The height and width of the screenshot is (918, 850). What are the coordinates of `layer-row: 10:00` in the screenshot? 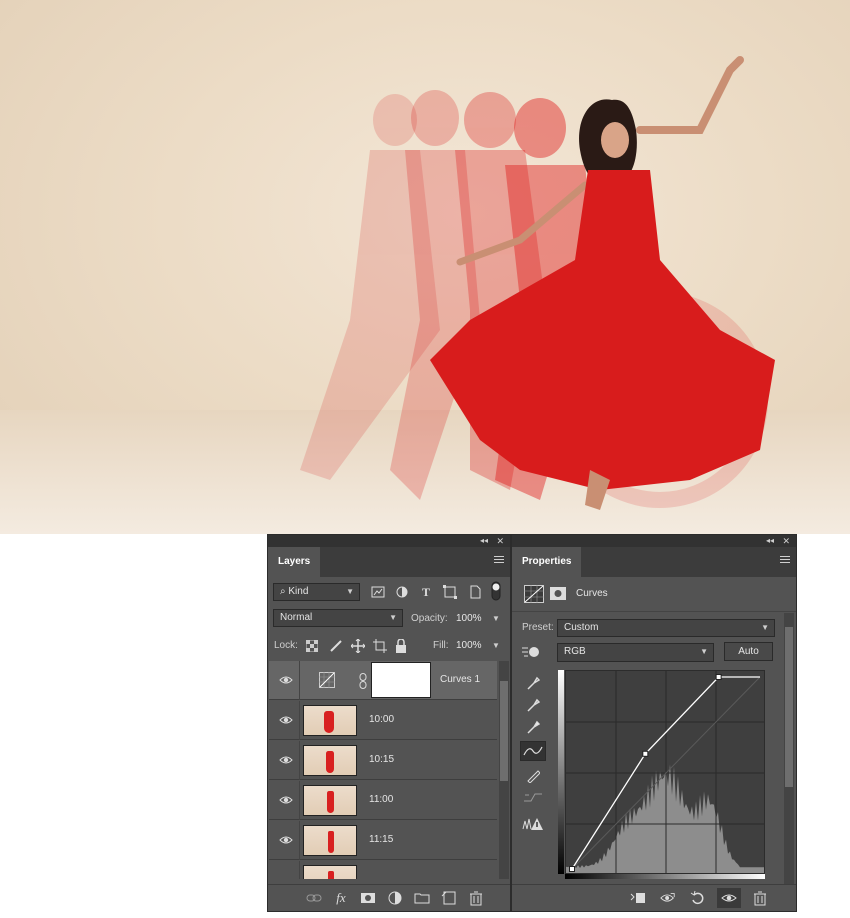 It's located at (383, 720).